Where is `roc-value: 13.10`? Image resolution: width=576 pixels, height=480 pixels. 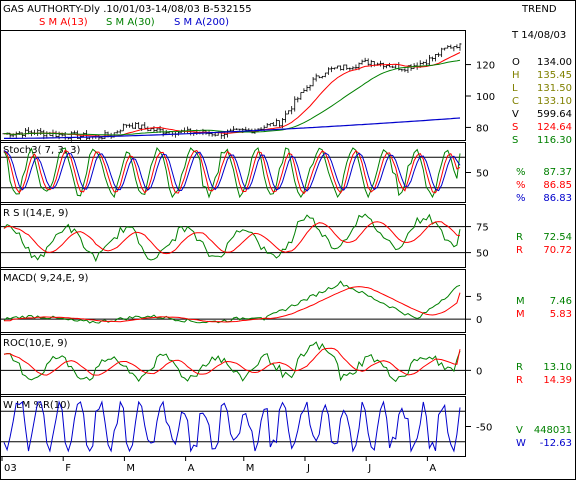
roc-value: 13.10 is located at coordinates (557, 367).